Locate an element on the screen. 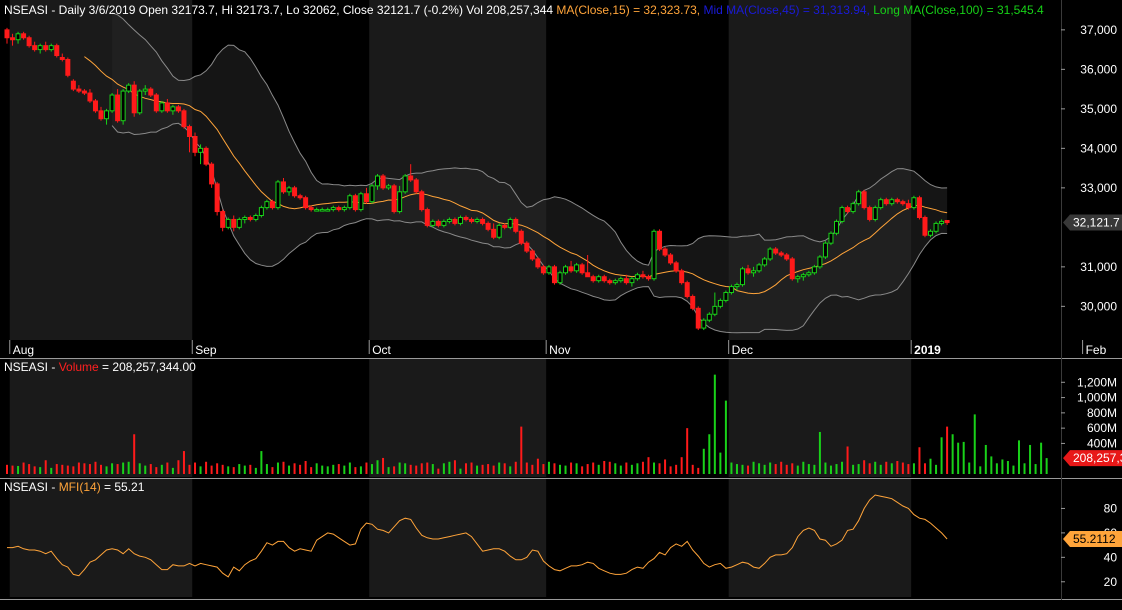 Image resolution: width=1122 pixels, height=610 pixels. axis-tick-label: 40 is located at coordinates (1111, 557).